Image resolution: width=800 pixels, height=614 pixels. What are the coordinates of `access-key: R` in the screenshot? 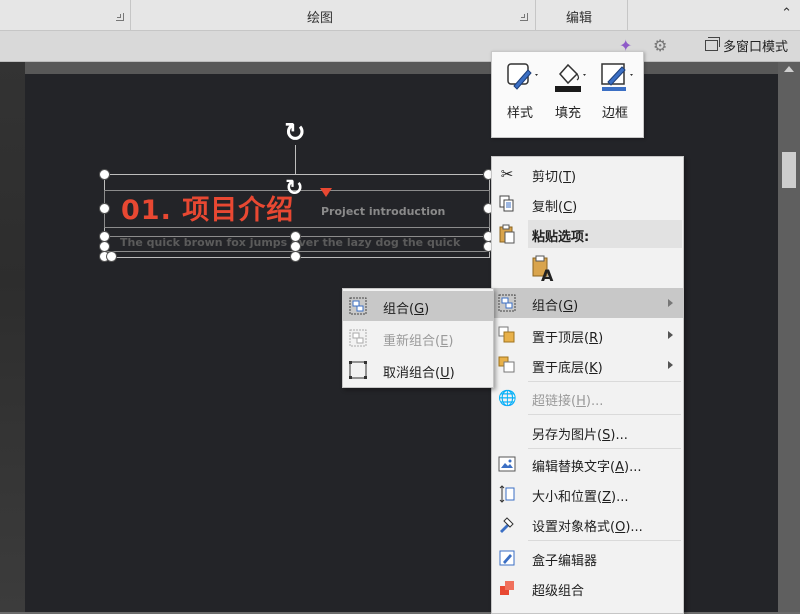 It's located at (594, 338).